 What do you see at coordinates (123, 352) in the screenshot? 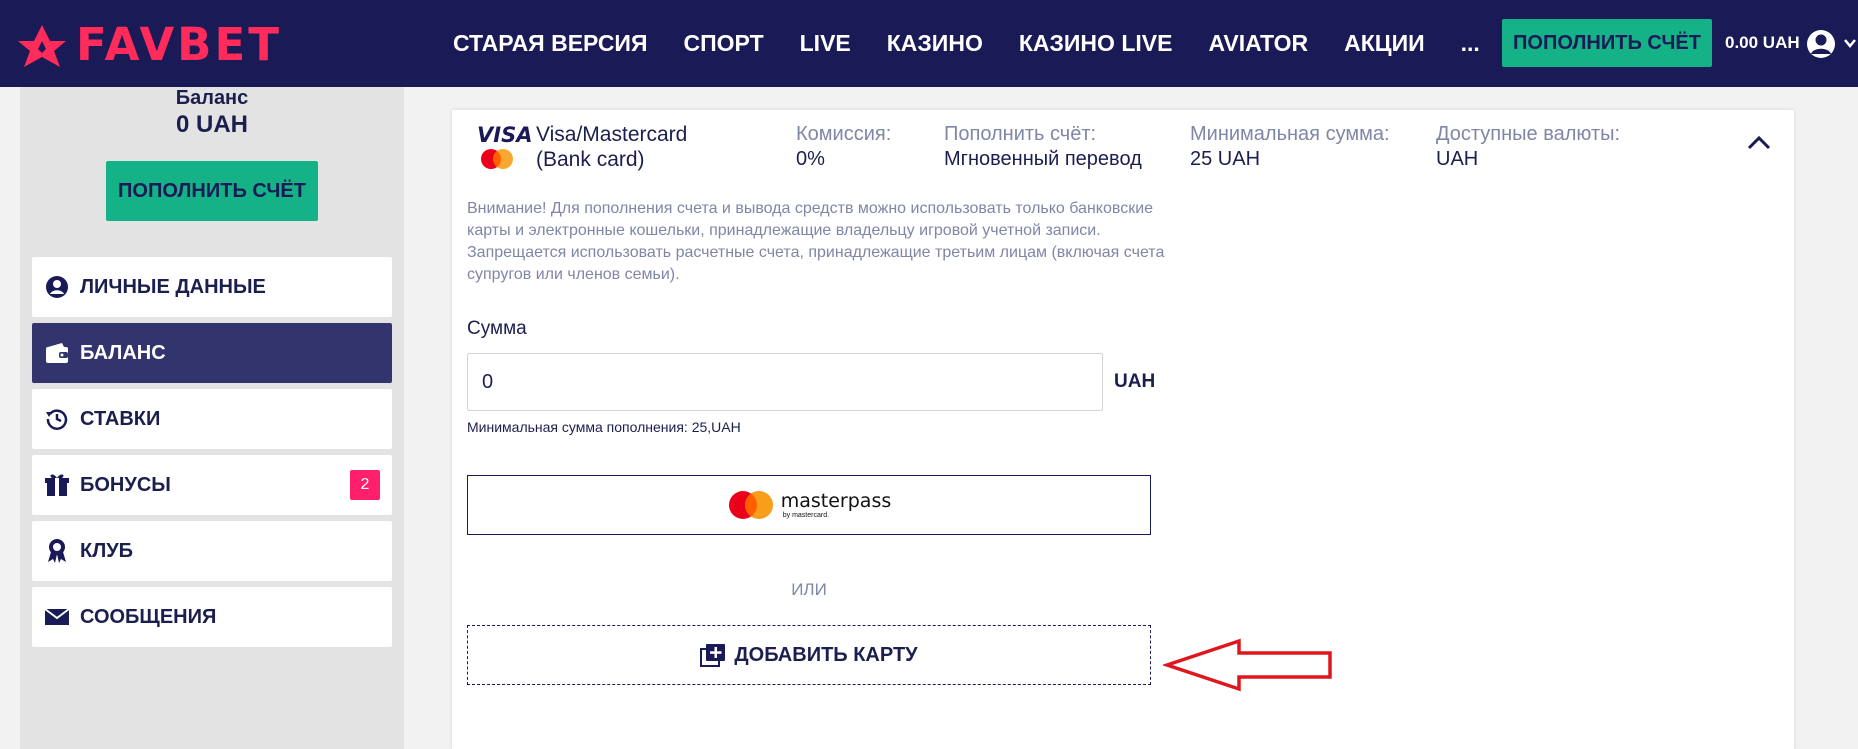
I see `sidebar-item-label: БАЛАНС` at bounding box center [123, 352].